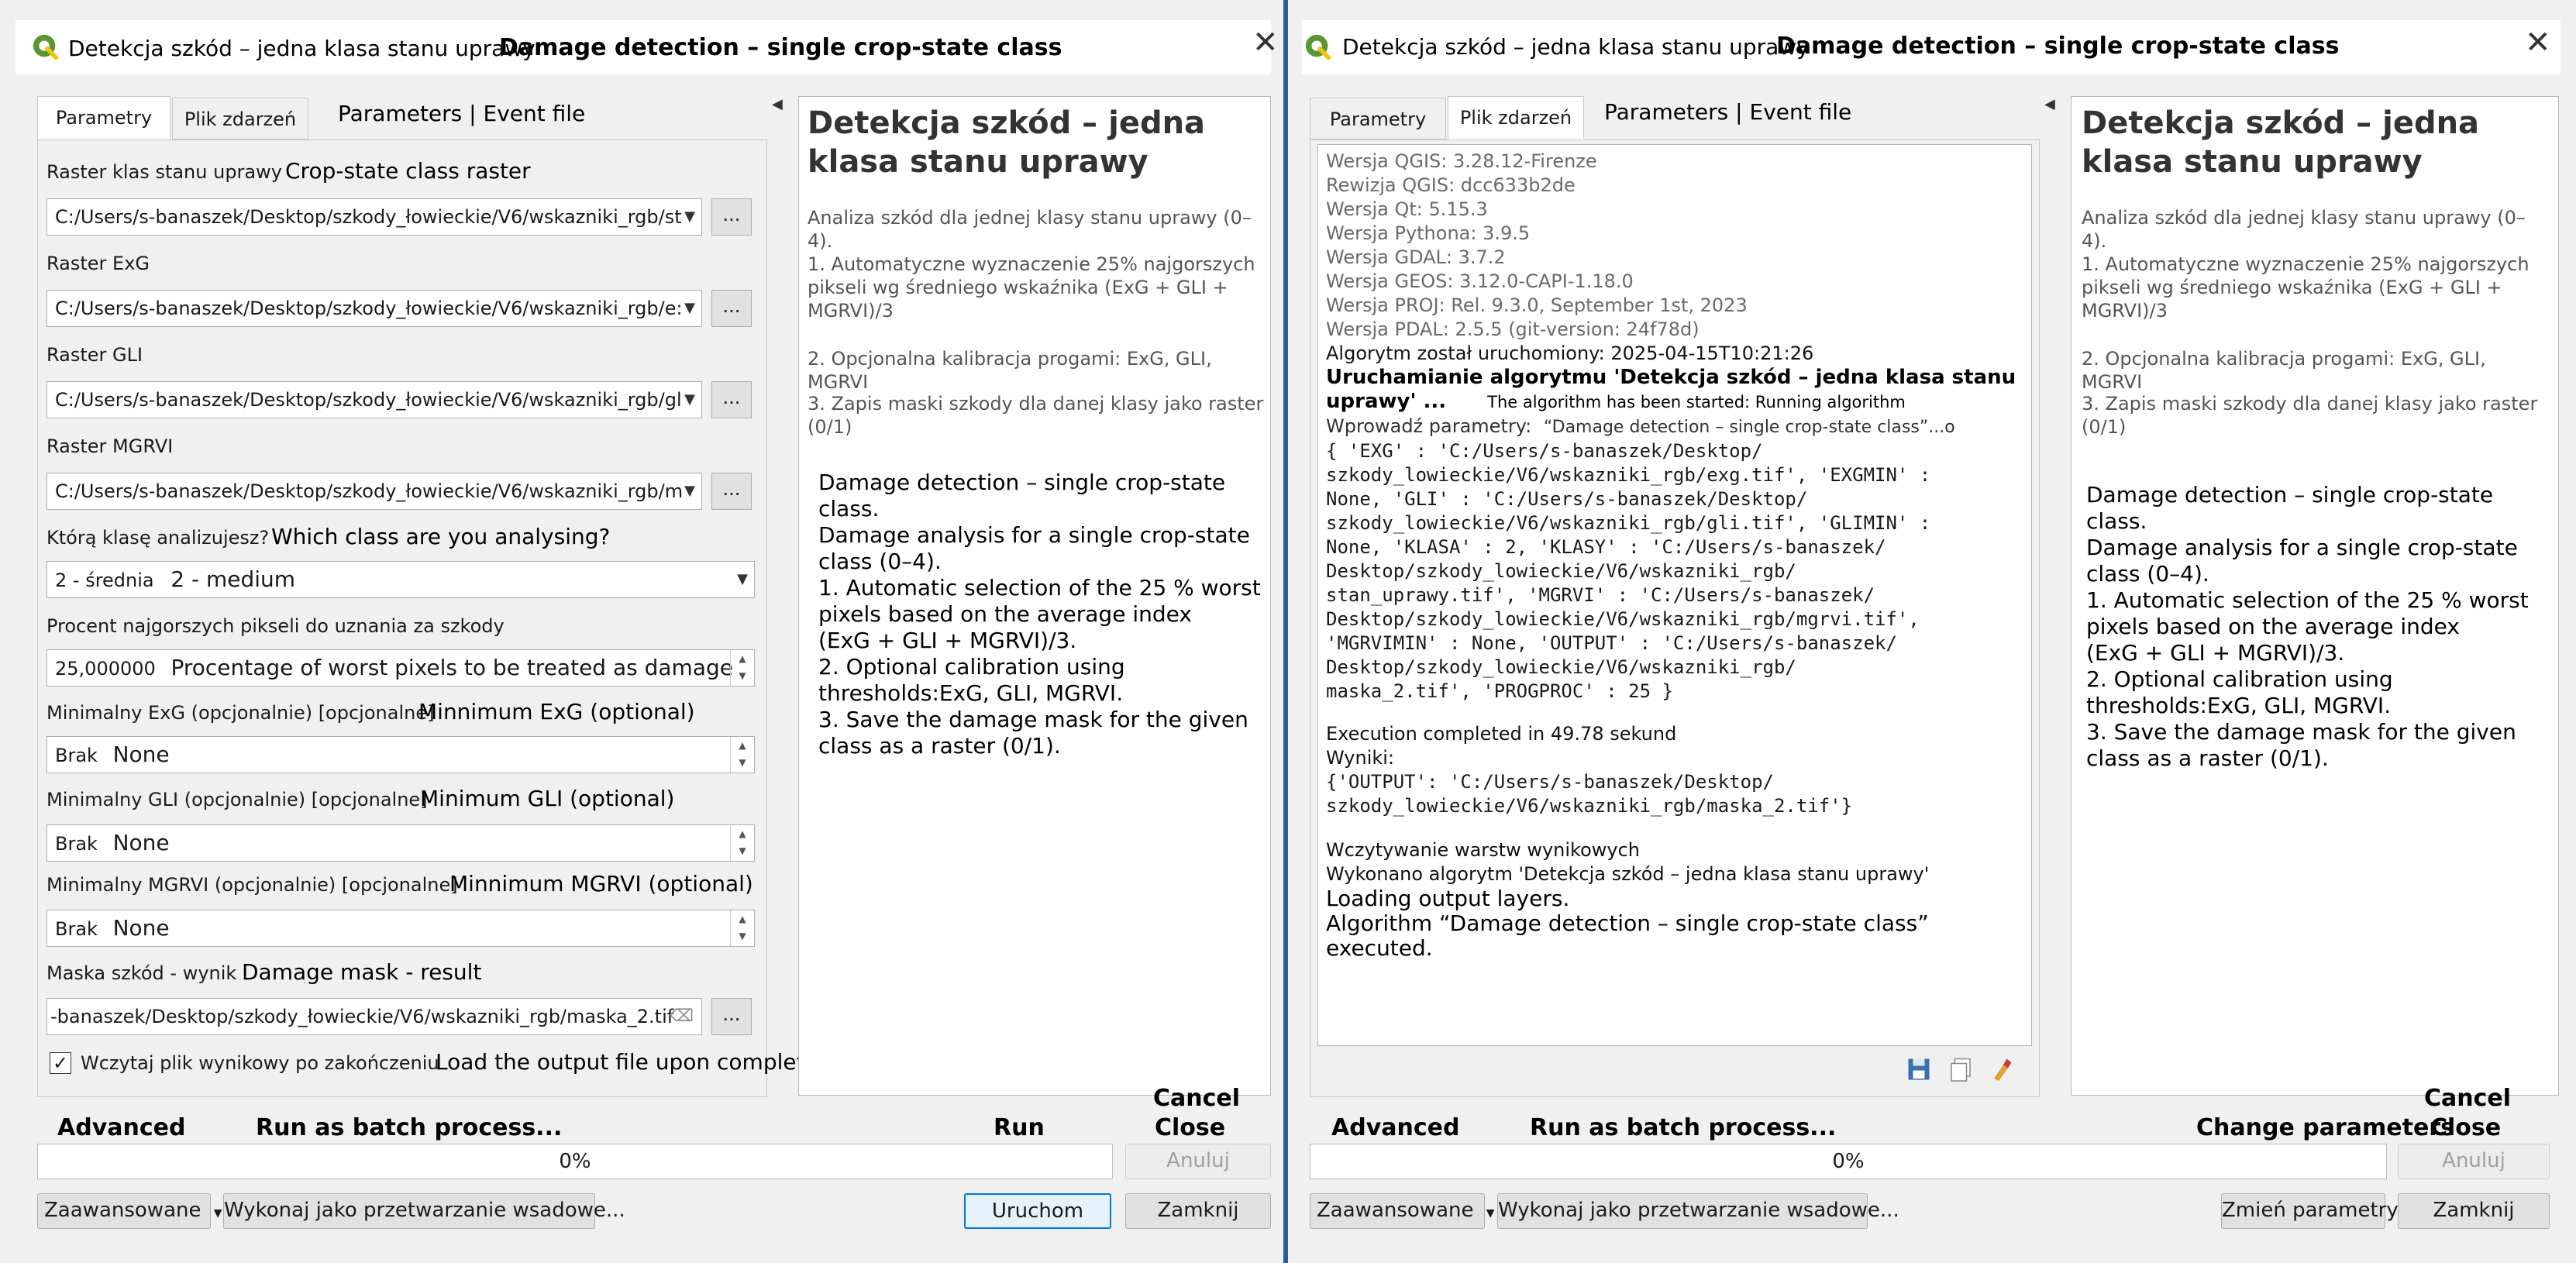  Describe the element at coordinates (1318, 47) in the screenshot. I see `qgis-logo-icon` at that location.